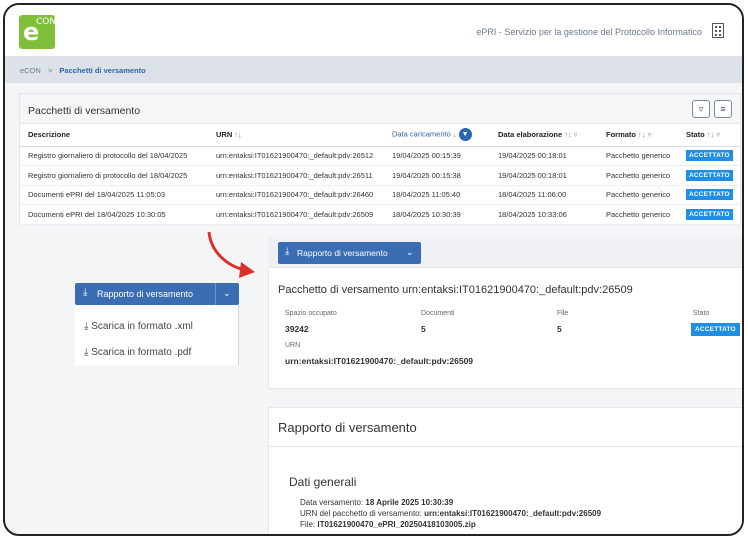 Image resolution: width=748 pixels, height=540 pixels. What do you see at coordinates (437, 195) in the screenshot?
I see `cell-caricamento: 18/04/2025 11:05:40` at bounding box center [437, 195].